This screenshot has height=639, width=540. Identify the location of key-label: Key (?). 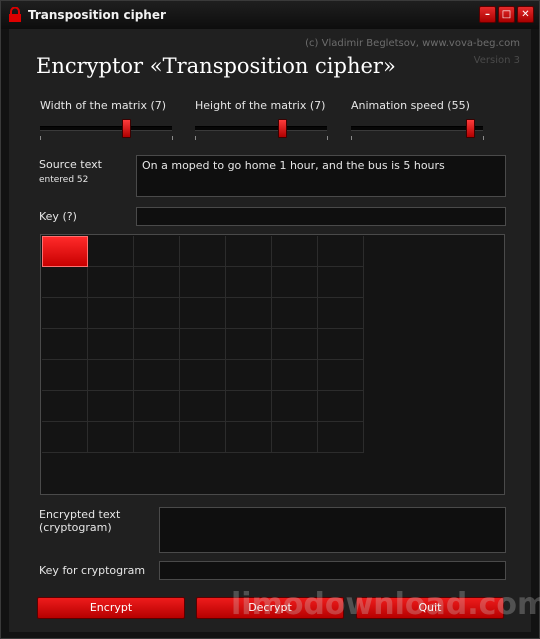
(58, 216).